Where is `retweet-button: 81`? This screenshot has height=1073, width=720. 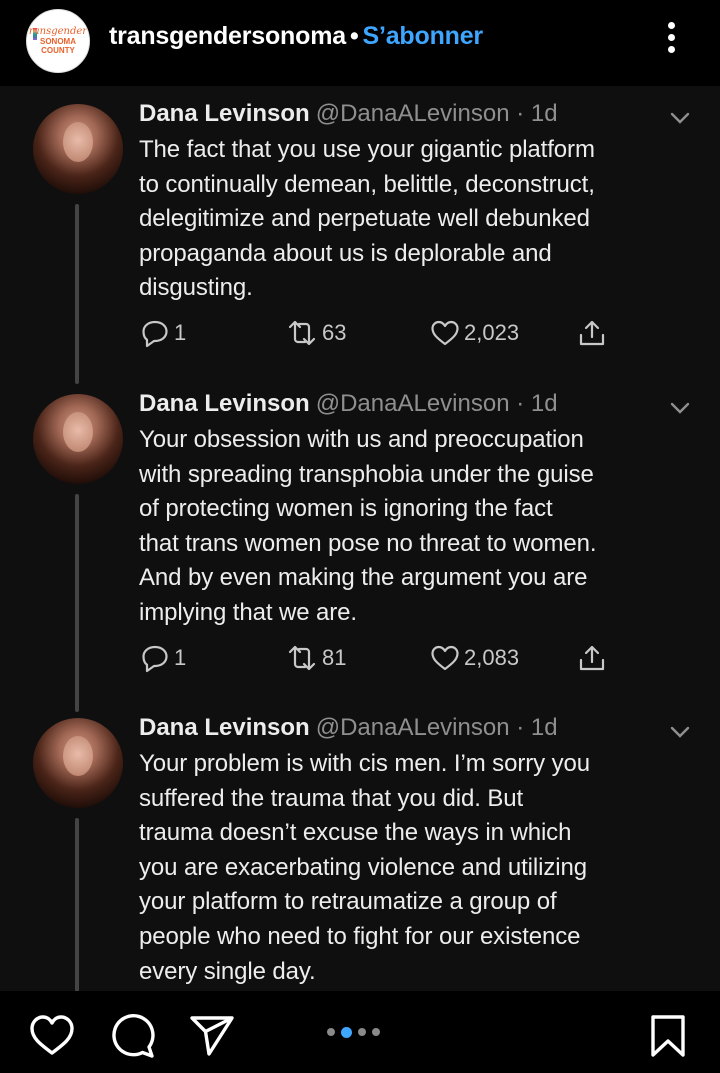 retweet-button: 81 is located at coordinates (315, 658).